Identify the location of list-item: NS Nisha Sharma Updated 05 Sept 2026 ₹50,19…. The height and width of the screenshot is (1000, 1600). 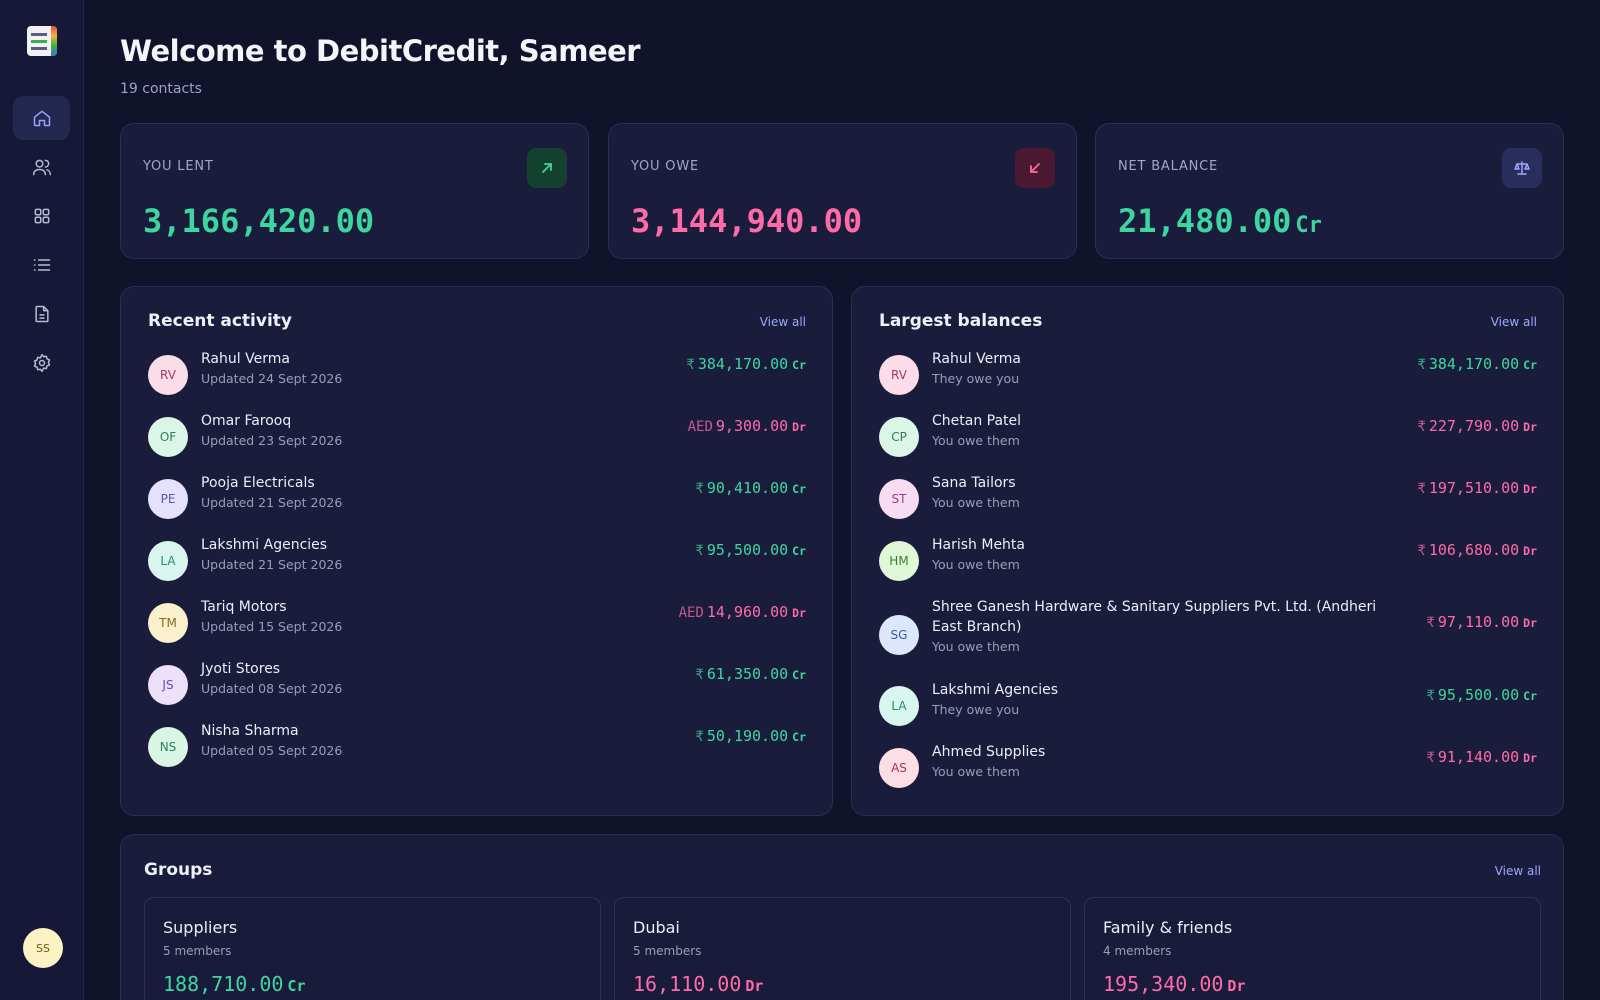
(477, 749).